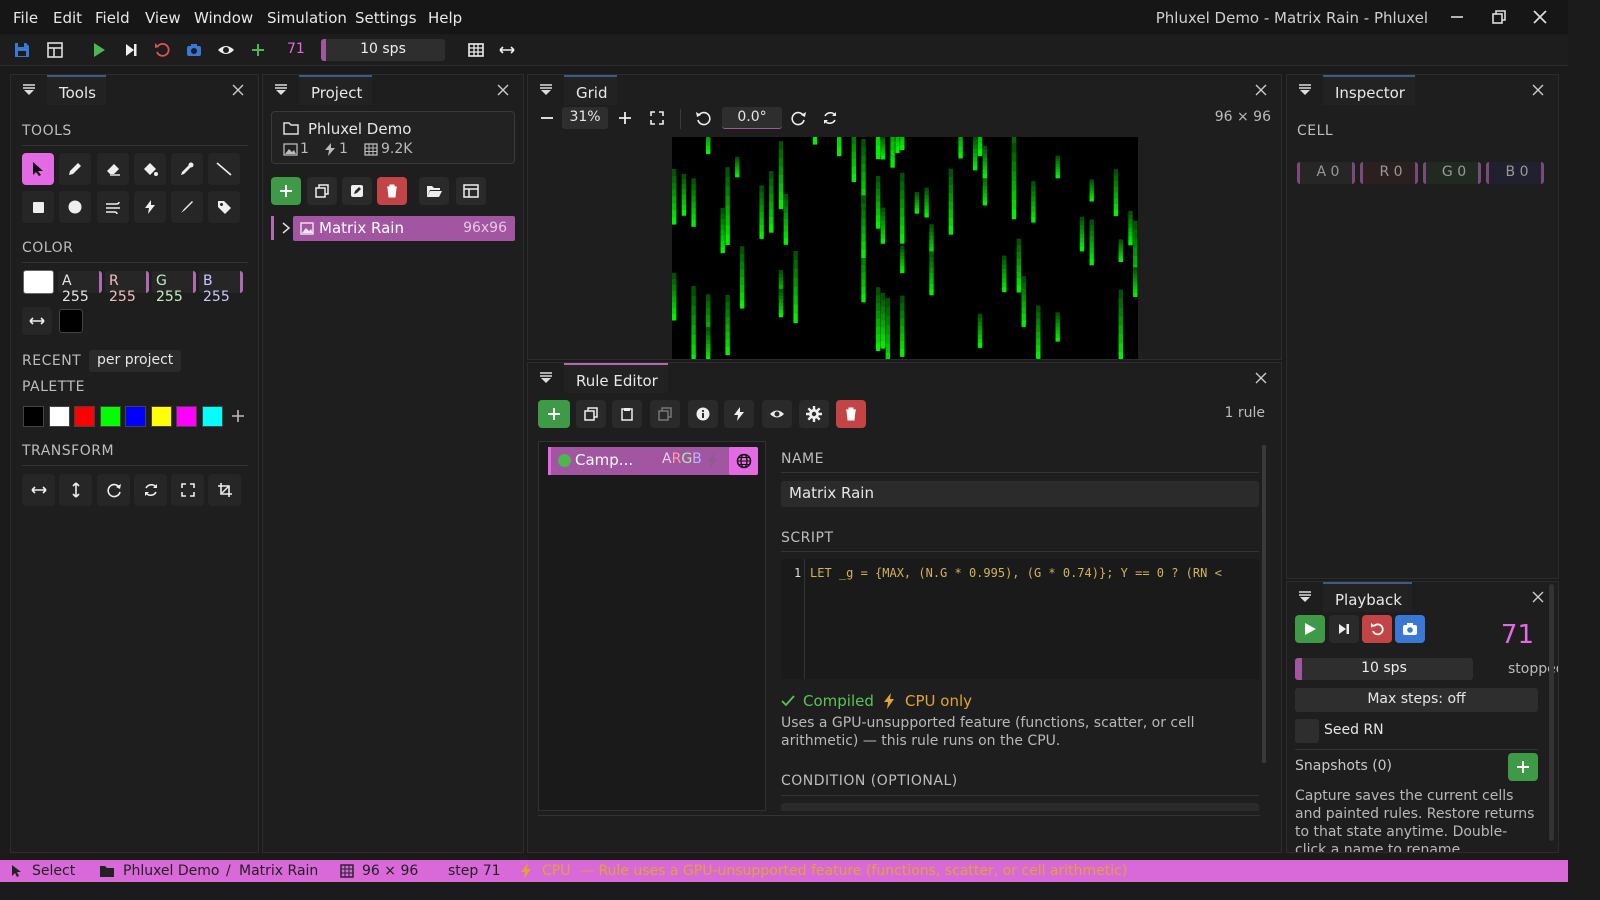 The image size is (1600, 900). What do you see at coordinates (616, 378) in the screenshot?
I see `tab-rule-editor: Rule Editor` at bounding box center [616, 378].